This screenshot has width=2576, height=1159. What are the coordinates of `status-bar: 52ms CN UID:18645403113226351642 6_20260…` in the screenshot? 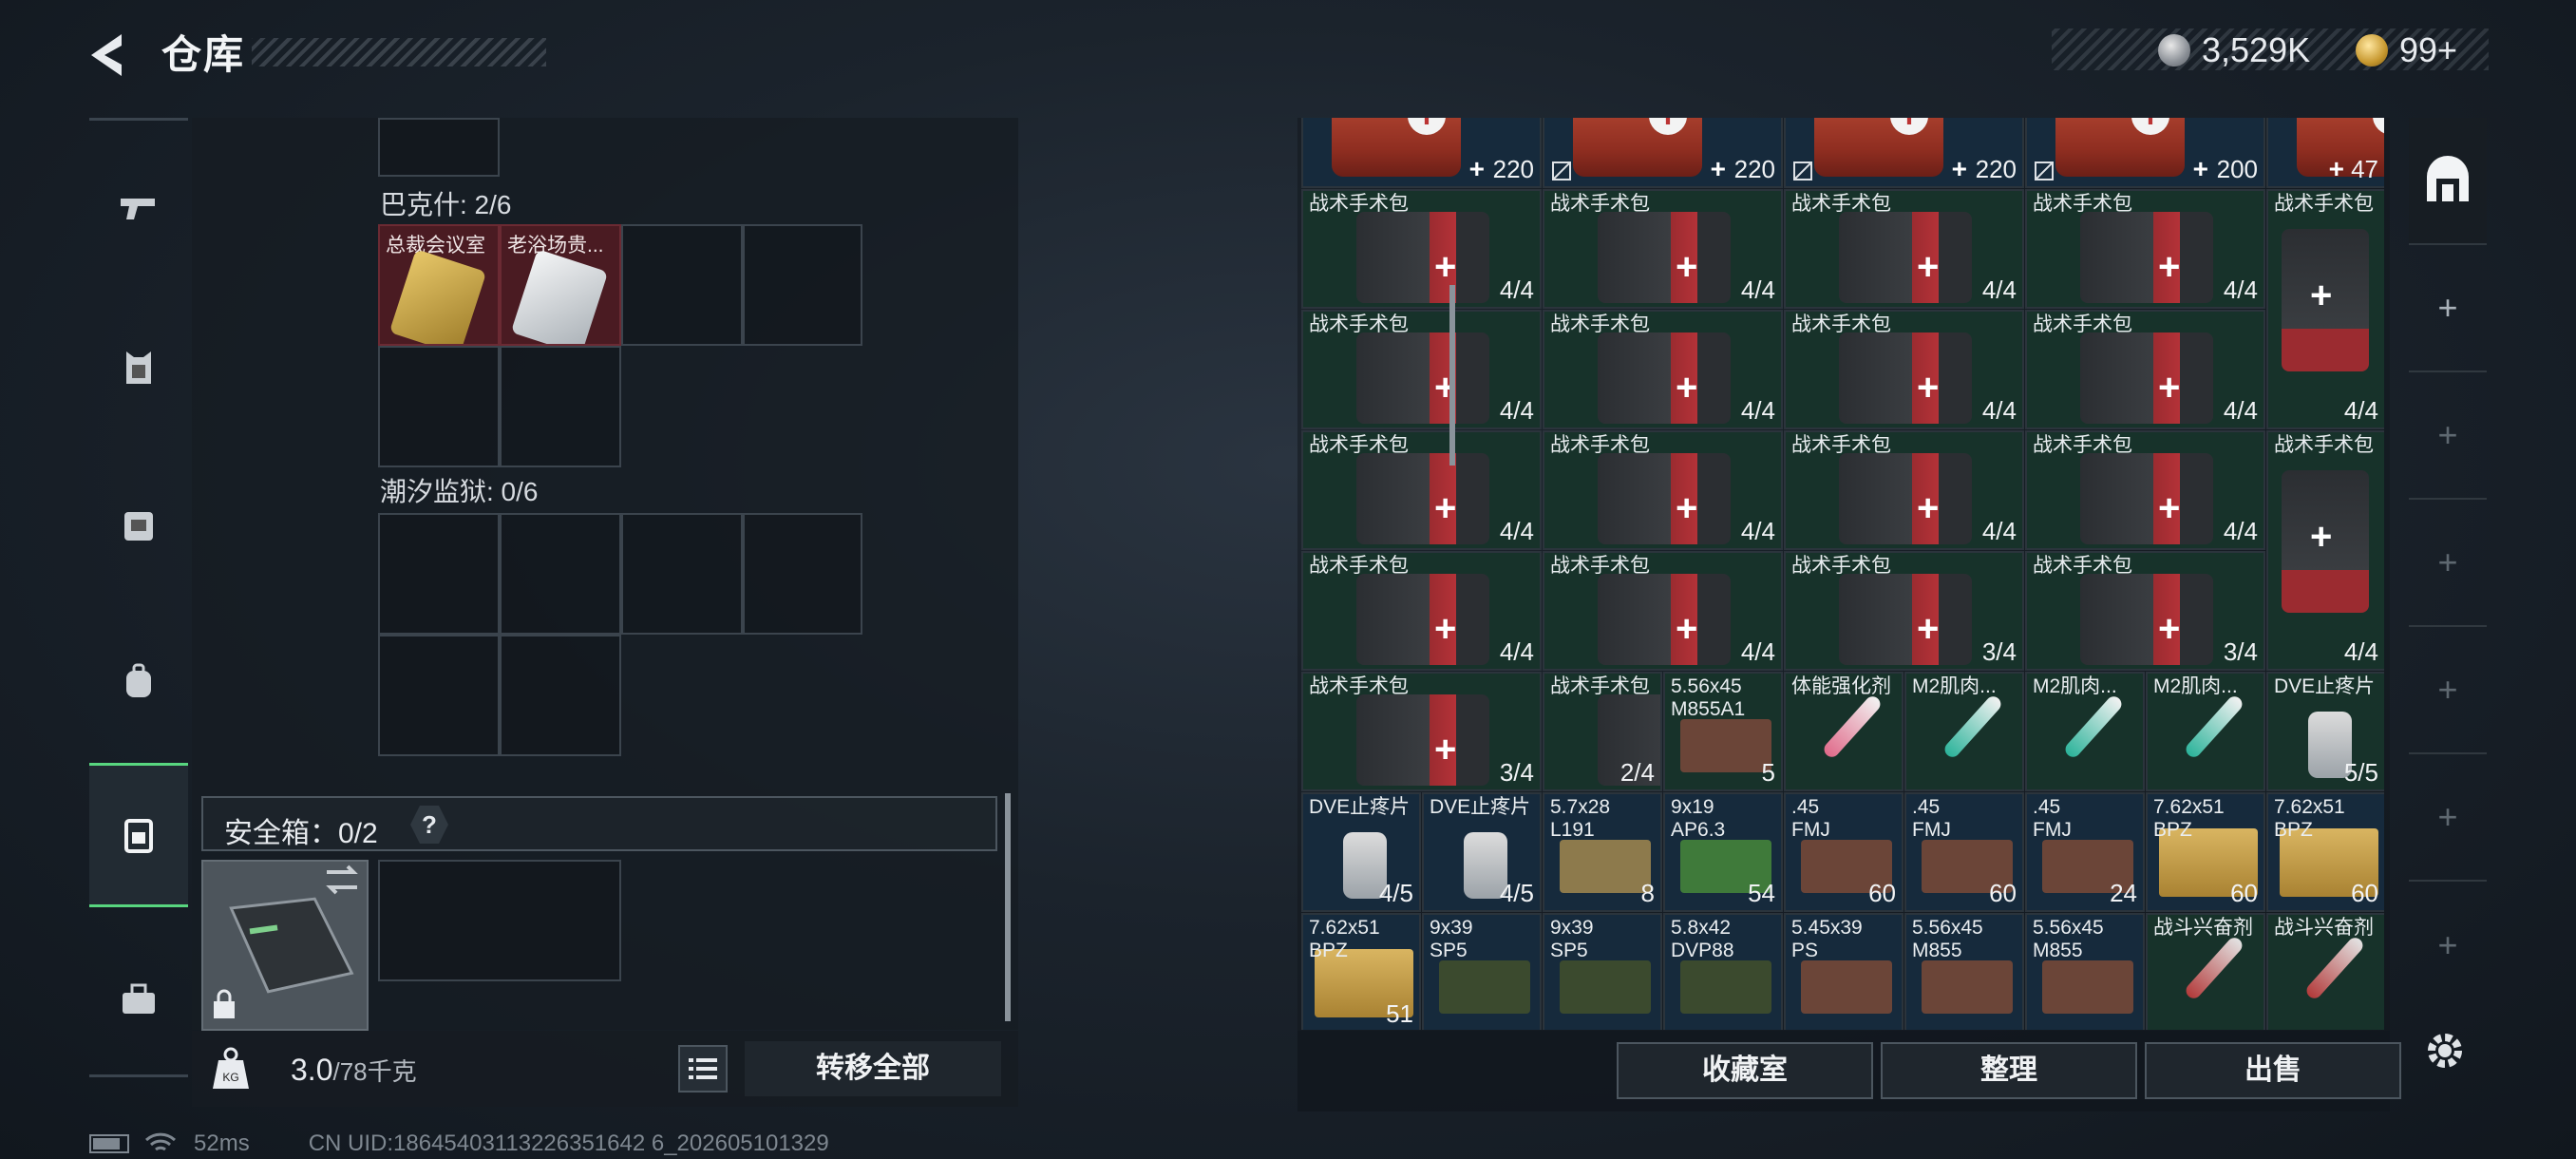 It's located at (459, 1143).